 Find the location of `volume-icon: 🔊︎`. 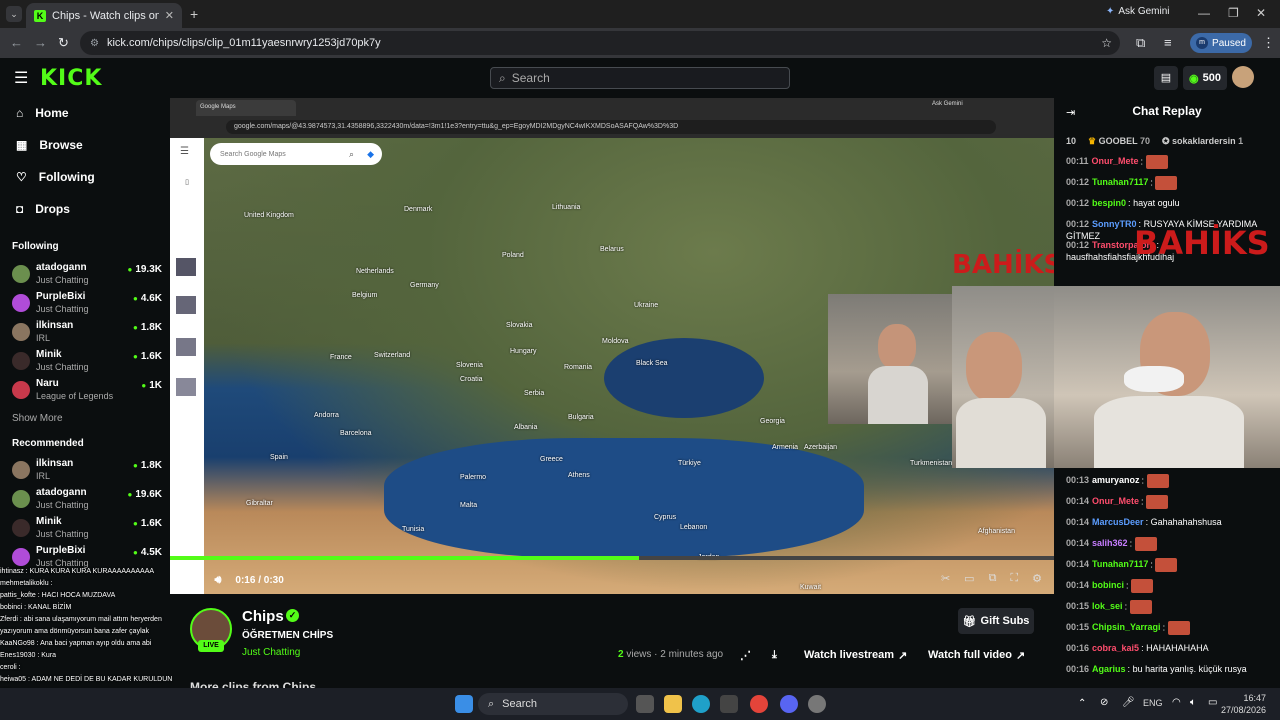

volume-icon: 🔊︎ is located at coordinates (217, 580).